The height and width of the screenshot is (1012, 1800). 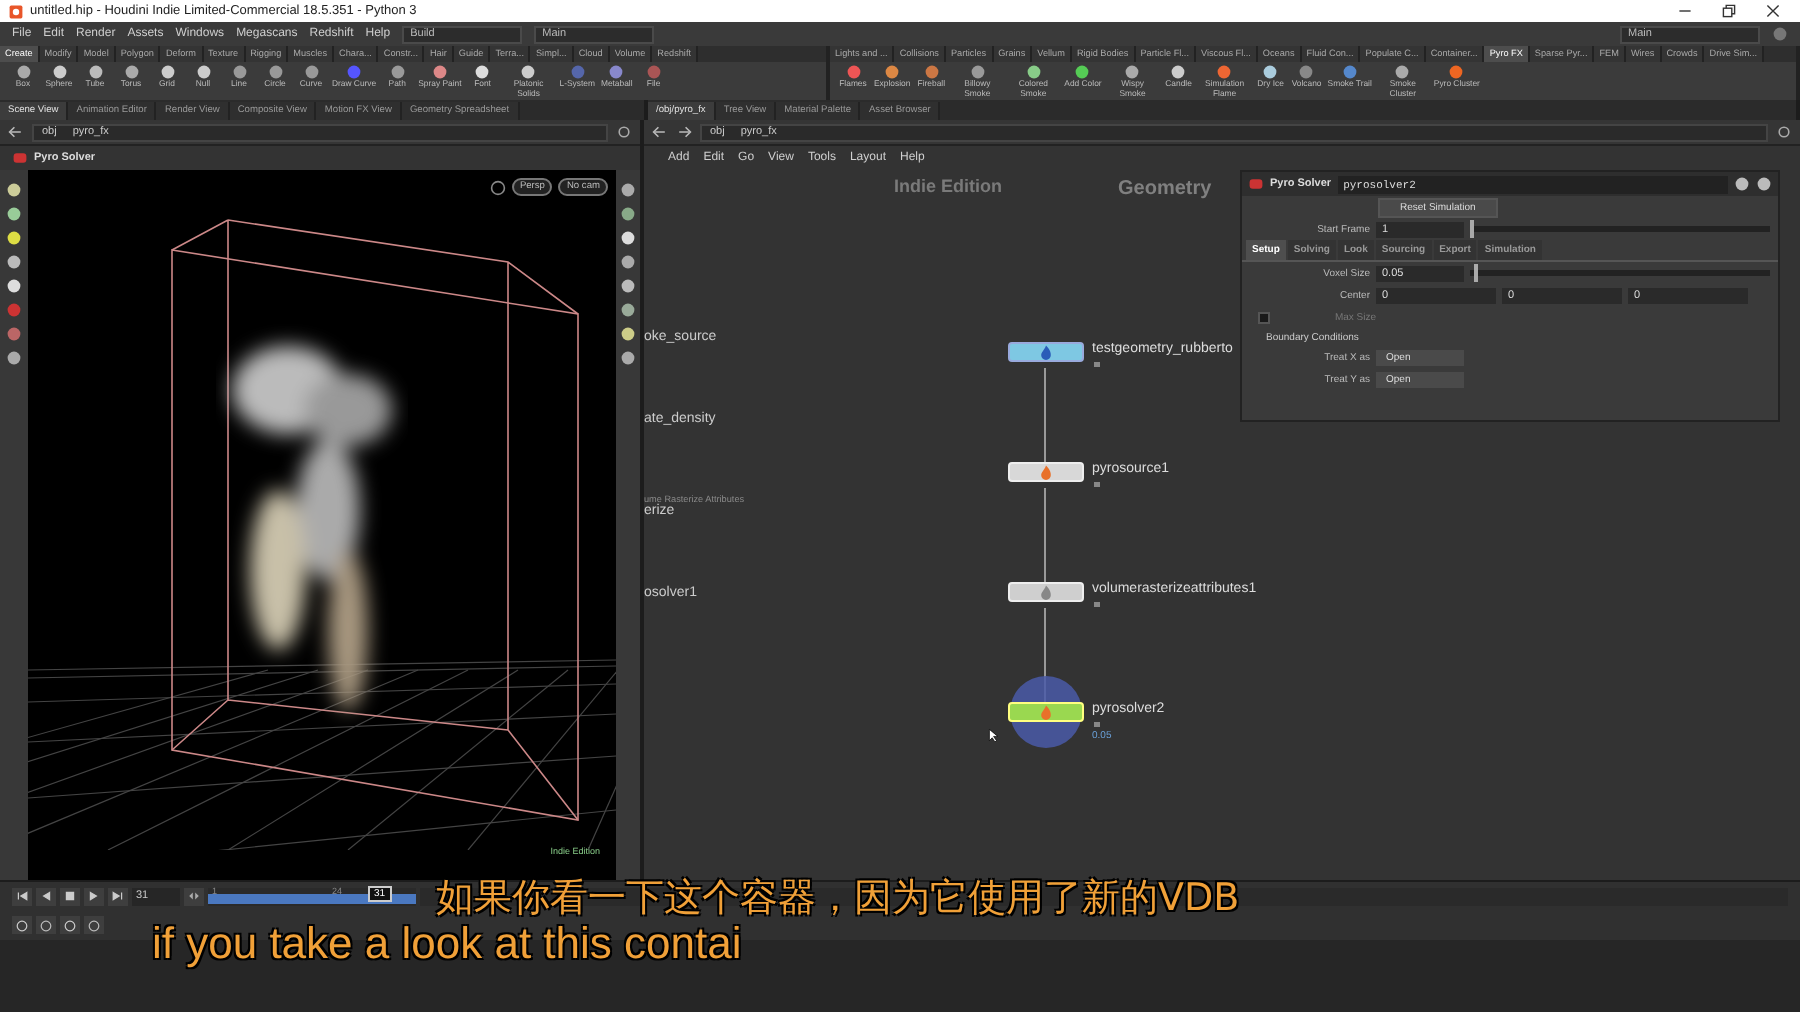 What do you see at coordinates (447, 944) in the screenshot?
I see `subtitle-english: if you take a look at this contai` at bounding box center [447, 944].